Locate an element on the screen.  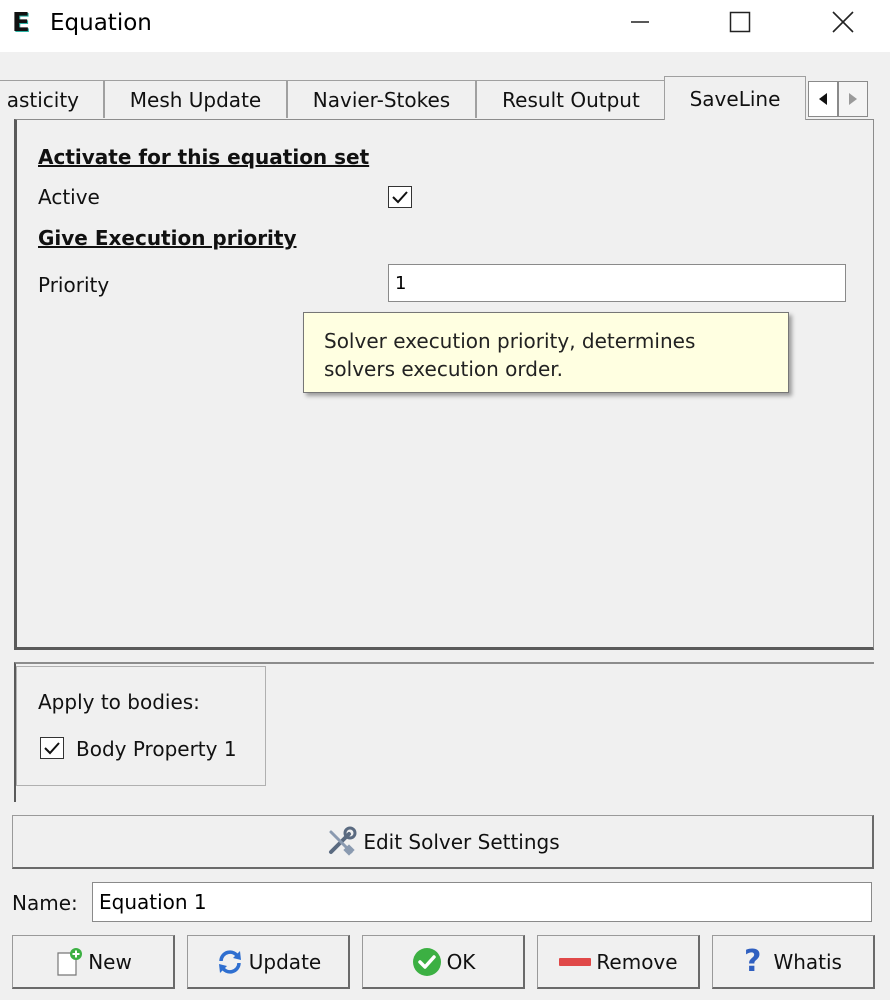
apply-to-bodies-label: Apply to bodies: is located at coordinates (119, 702).